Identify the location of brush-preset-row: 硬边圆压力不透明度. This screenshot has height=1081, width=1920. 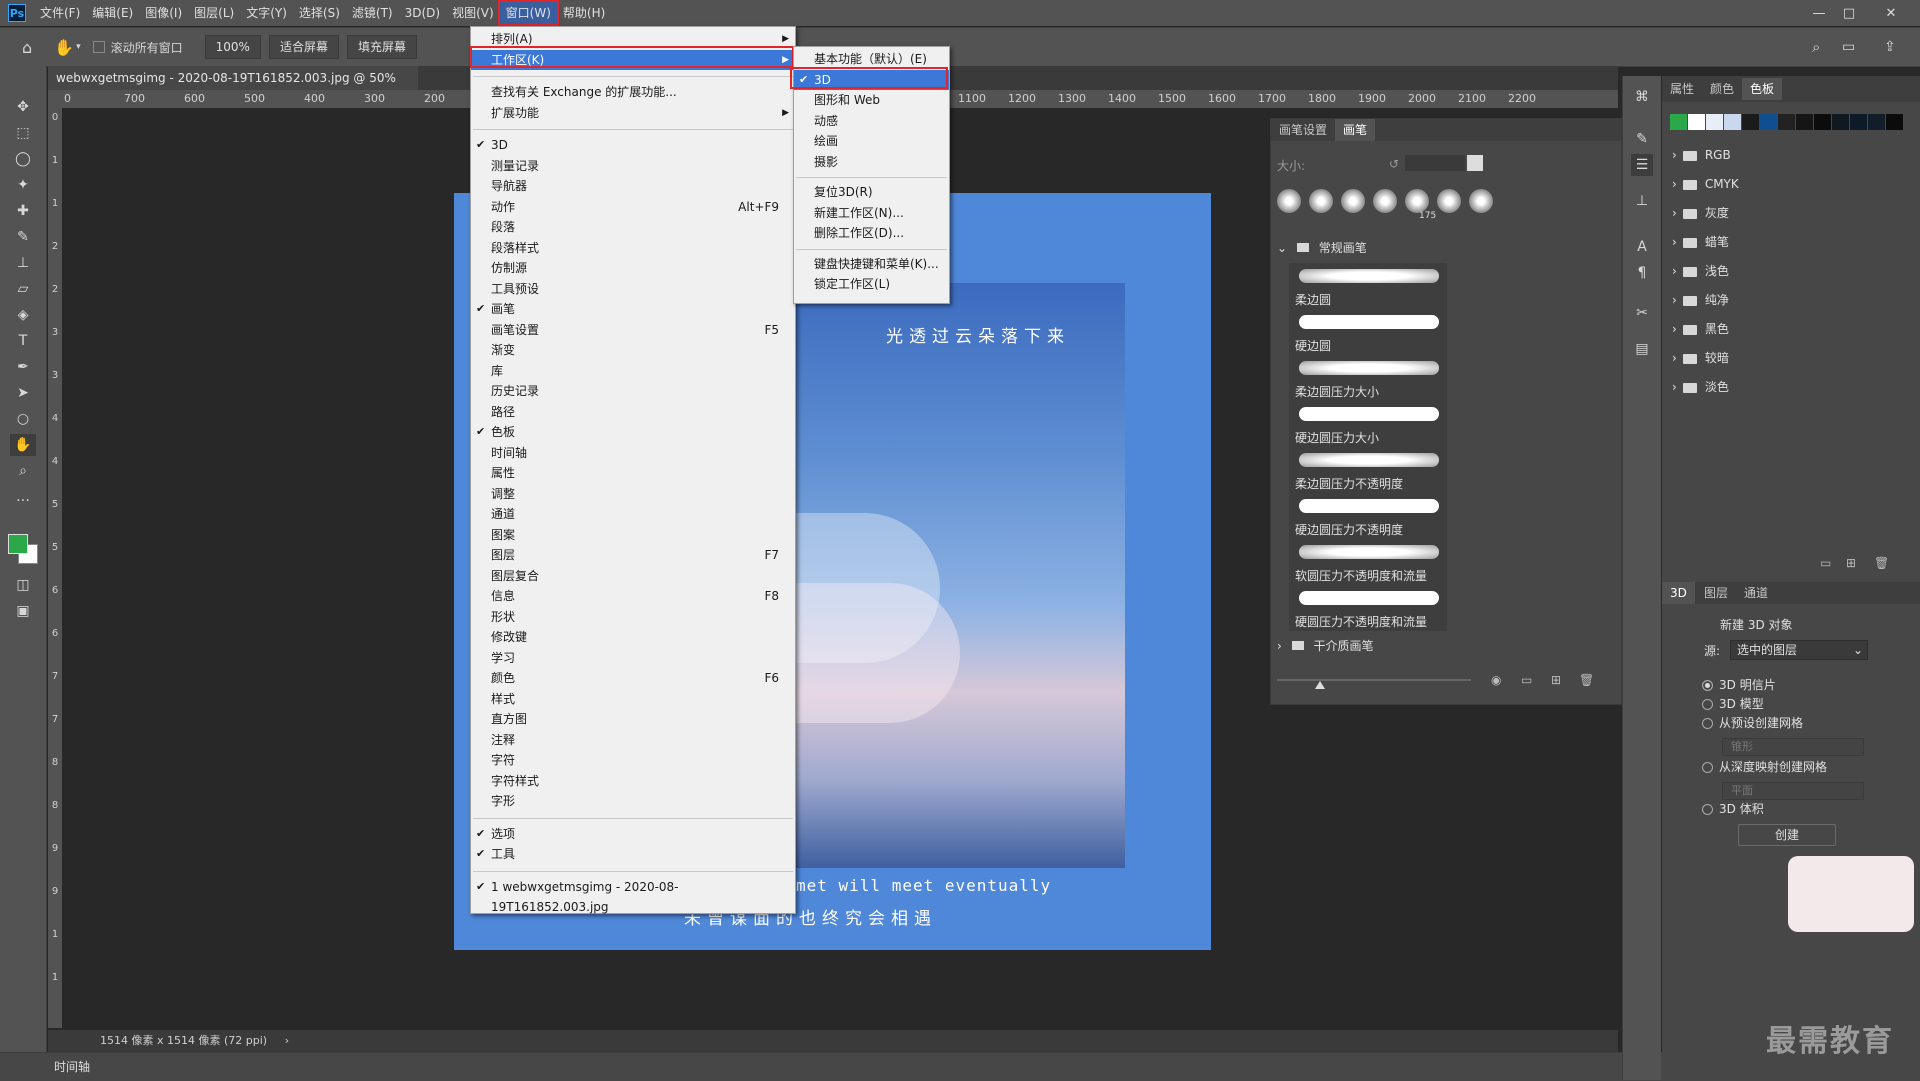
(1368, 516).